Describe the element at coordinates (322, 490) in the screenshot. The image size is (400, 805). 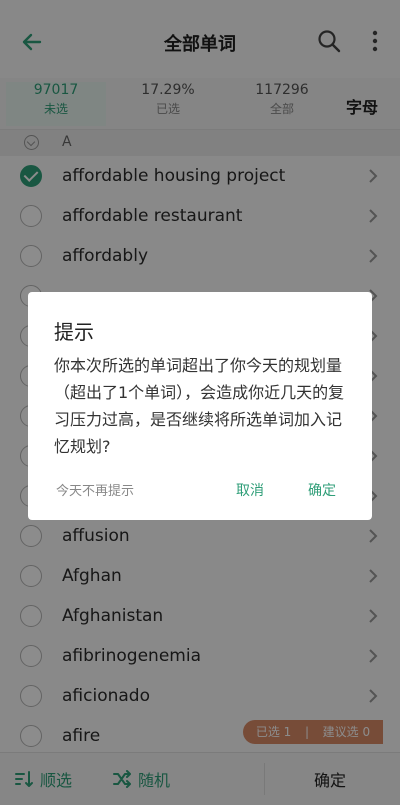
I see `dialog-ok-button: 确定` at that location.